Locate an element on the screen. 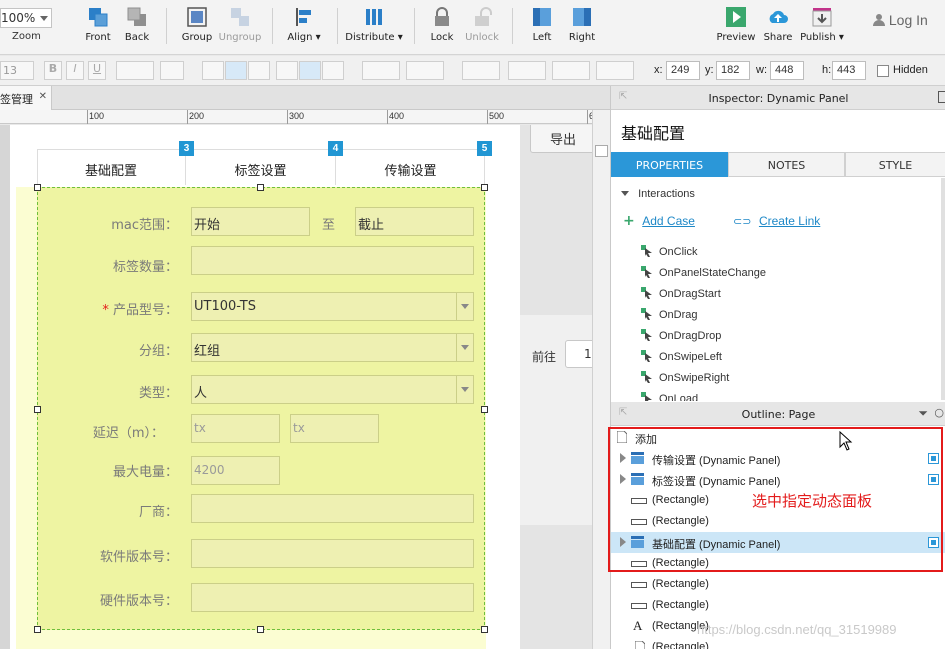 This screenshot has height=649, width=945. outline-header: ⇱ Outline: Page ⏷ ○ is located at coordinates (778, 414).